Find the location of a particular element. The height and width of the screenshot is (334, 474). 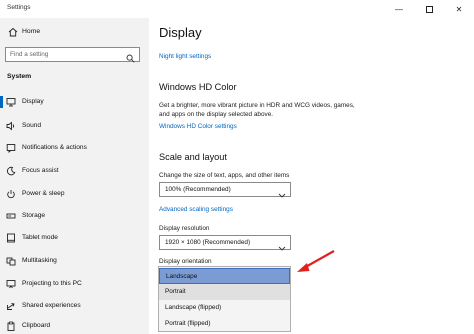

page-title: Display is located at coordinates (180, 32).